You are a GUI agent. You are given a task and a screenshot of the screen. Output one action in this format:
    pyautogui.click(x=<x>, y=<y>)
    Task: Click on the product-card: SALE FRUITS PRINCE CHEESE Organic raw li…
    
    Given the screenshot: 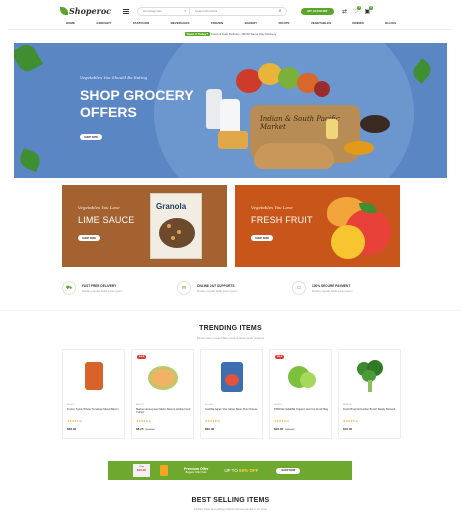 What is the action you would take?
    pyautogui.click(x=300, y=394)
    